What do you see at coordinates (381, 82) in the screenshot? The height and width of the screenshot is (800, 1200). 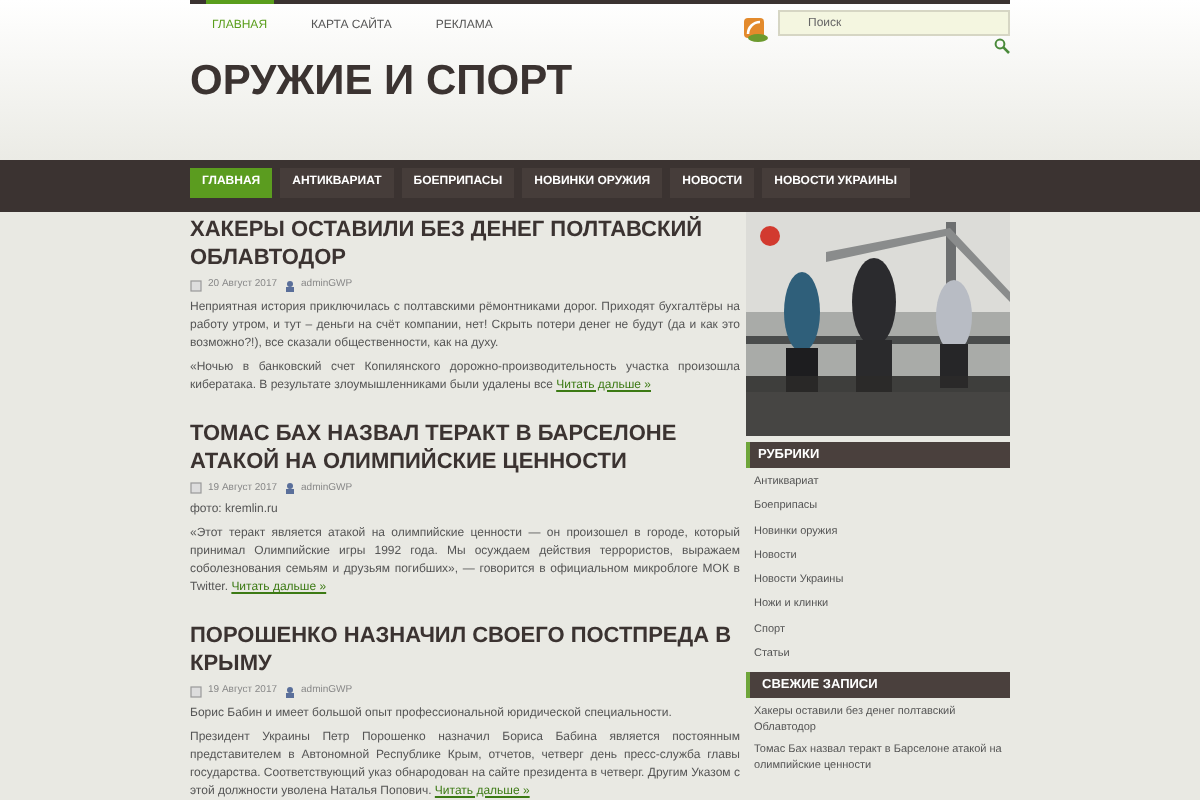 I see `site-title: ОРУЖИЕ И СПОРТ` at bounding box center [381, 82].